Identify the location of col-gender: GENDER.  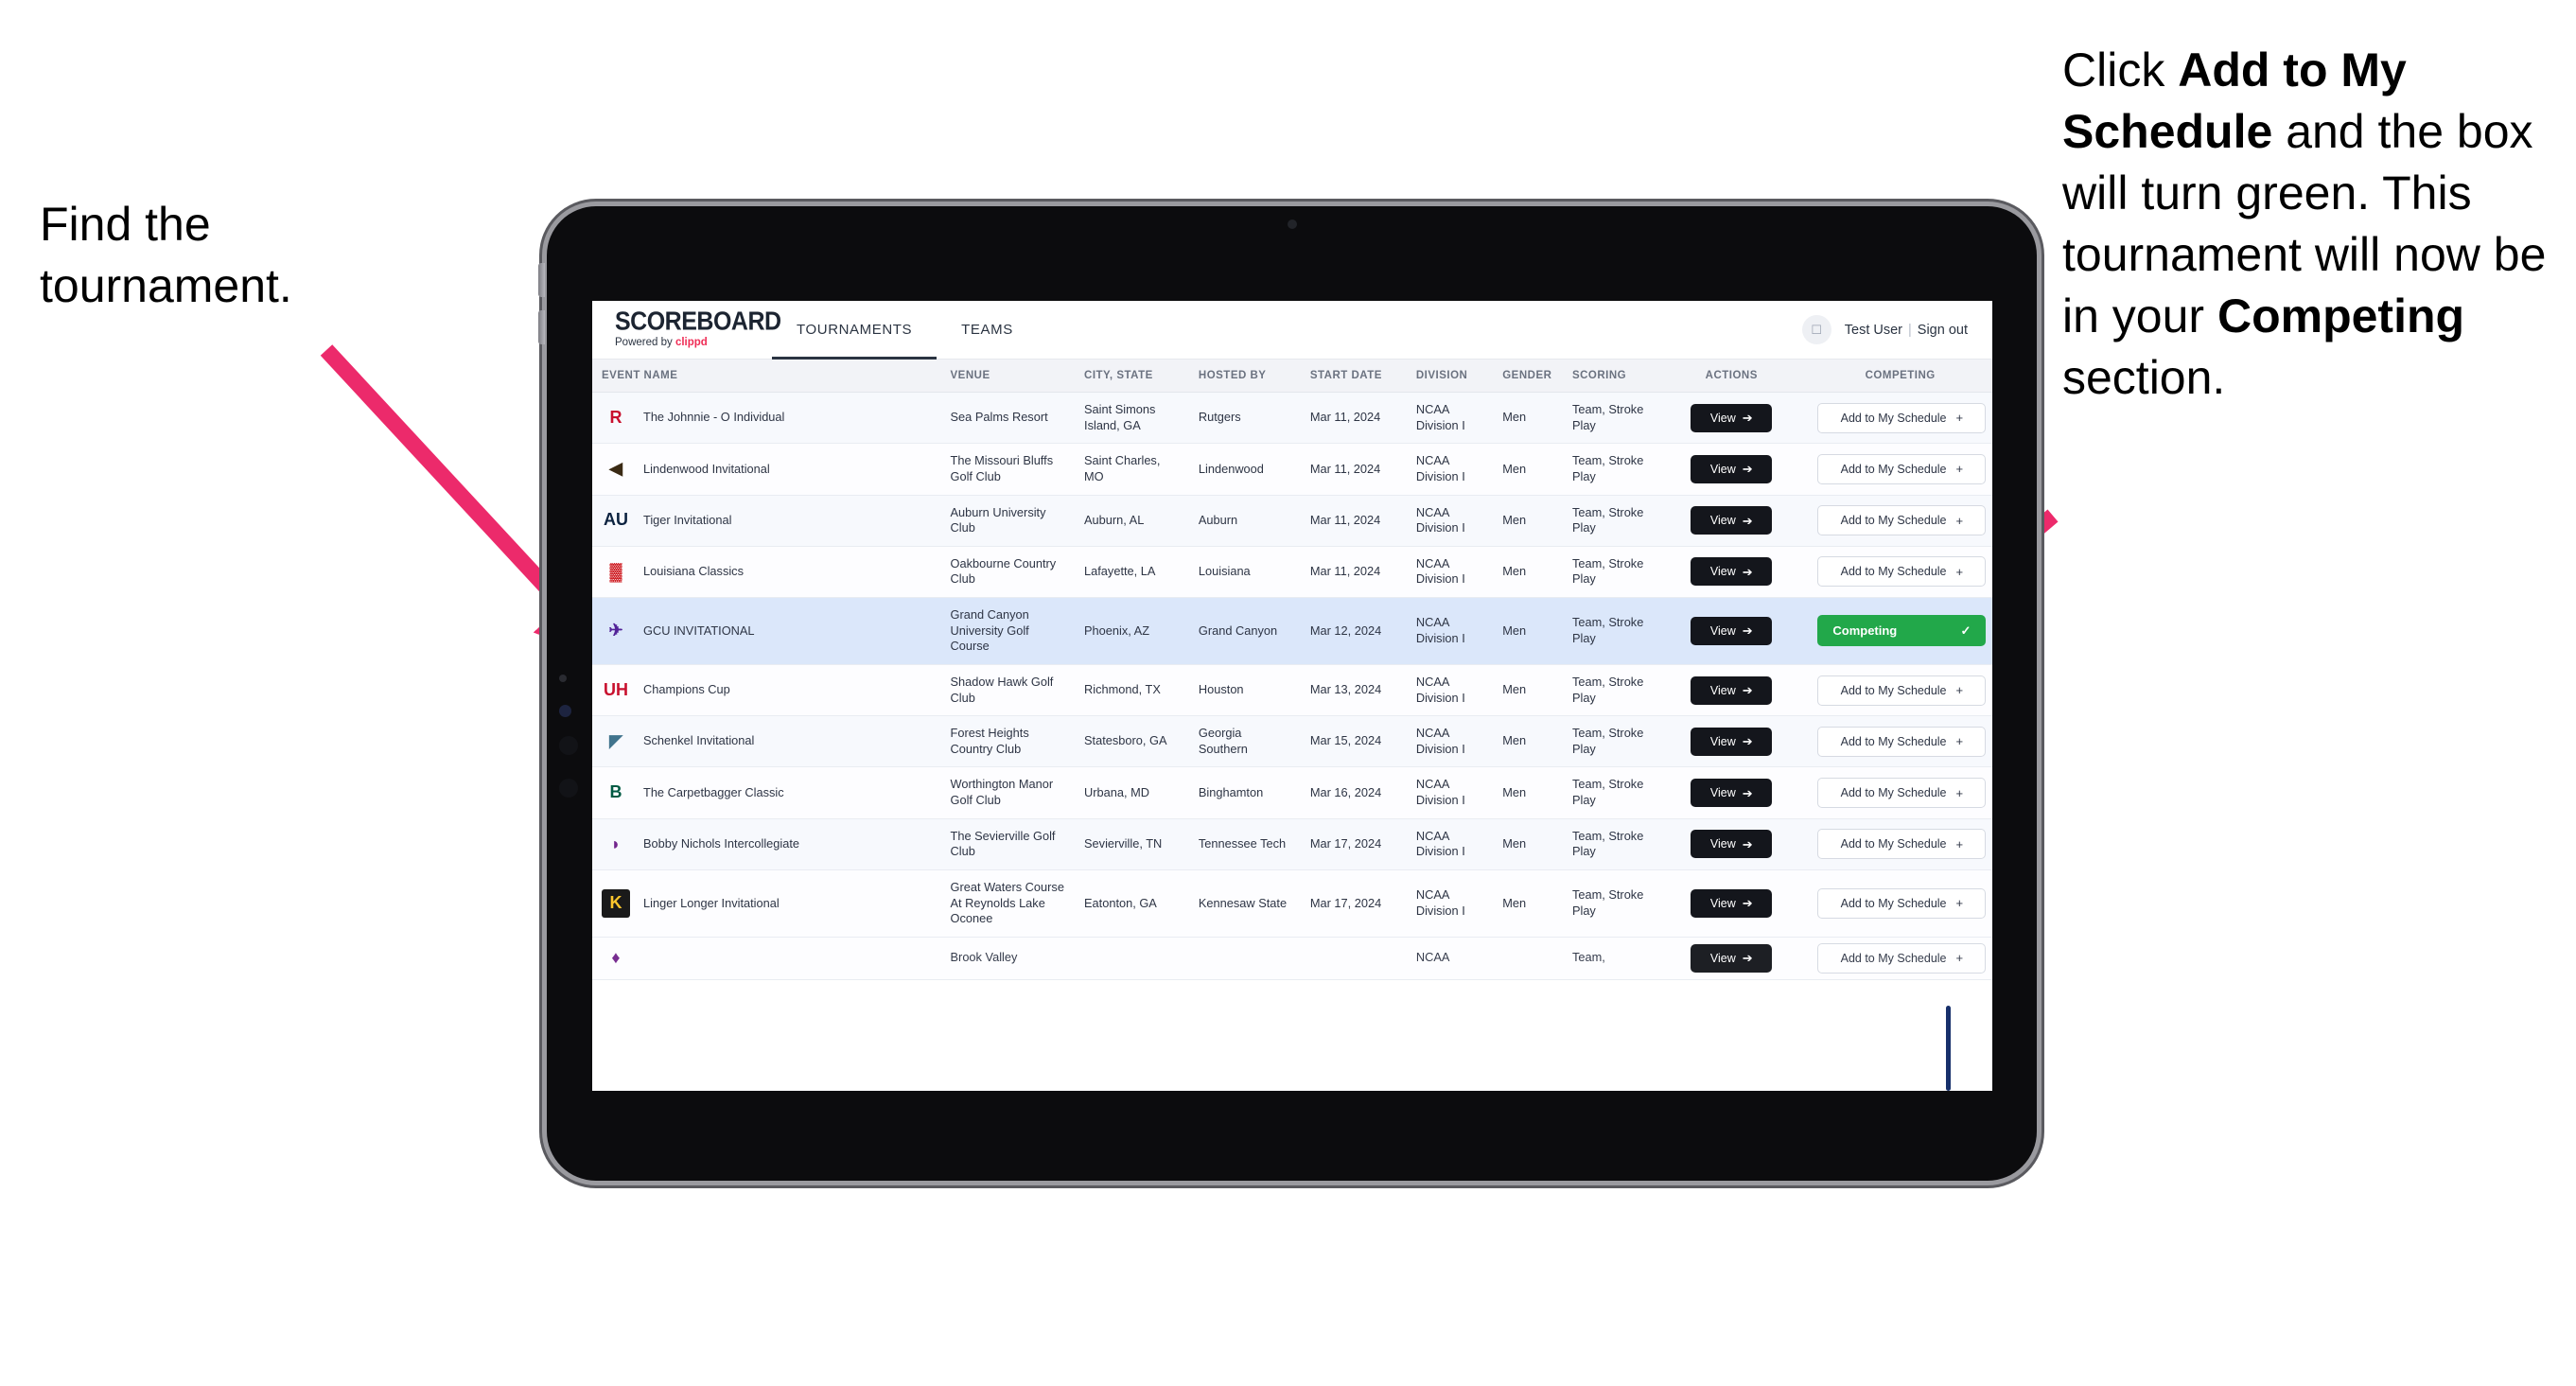
(1528, 376).